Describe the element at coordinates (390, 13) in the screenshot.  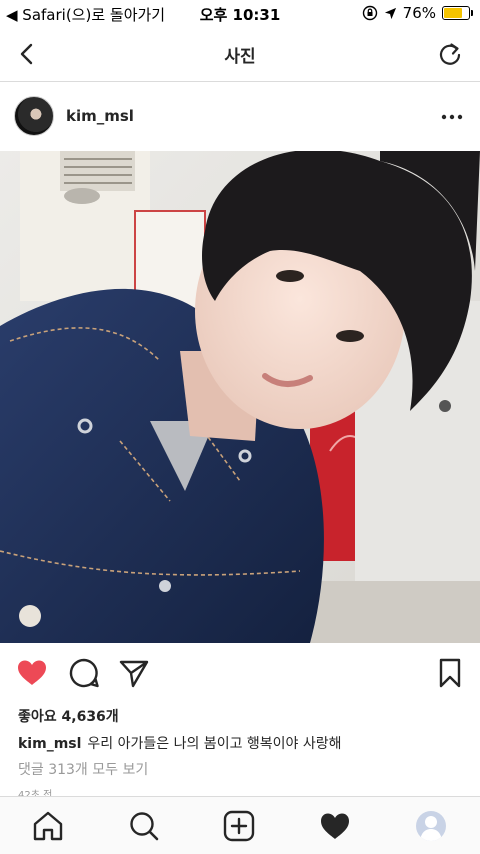
I see `location-arrow-icon` at that location.